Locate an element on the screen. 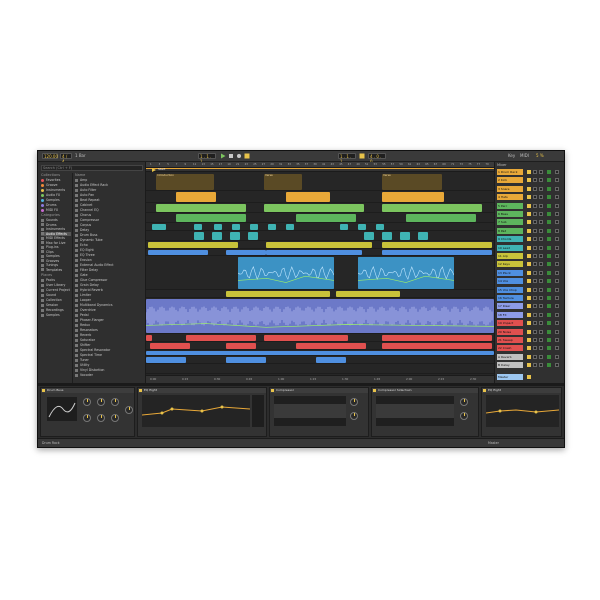 This screenshot has width=600, height=600. mixer-track: 21 Sweep is located at coordinates (530, 340).